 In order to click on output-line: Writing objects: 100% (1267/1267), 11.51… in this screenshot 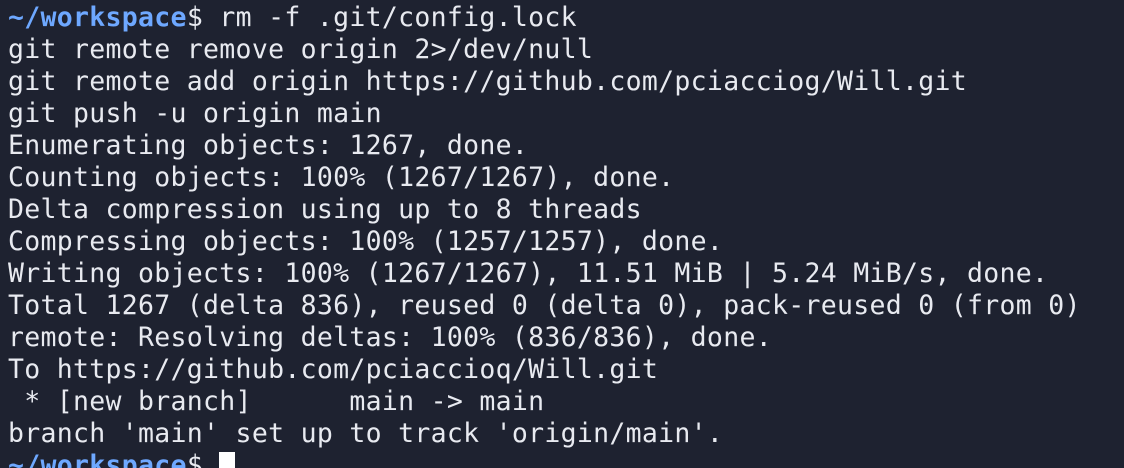, I will do `click(528, 273)`.